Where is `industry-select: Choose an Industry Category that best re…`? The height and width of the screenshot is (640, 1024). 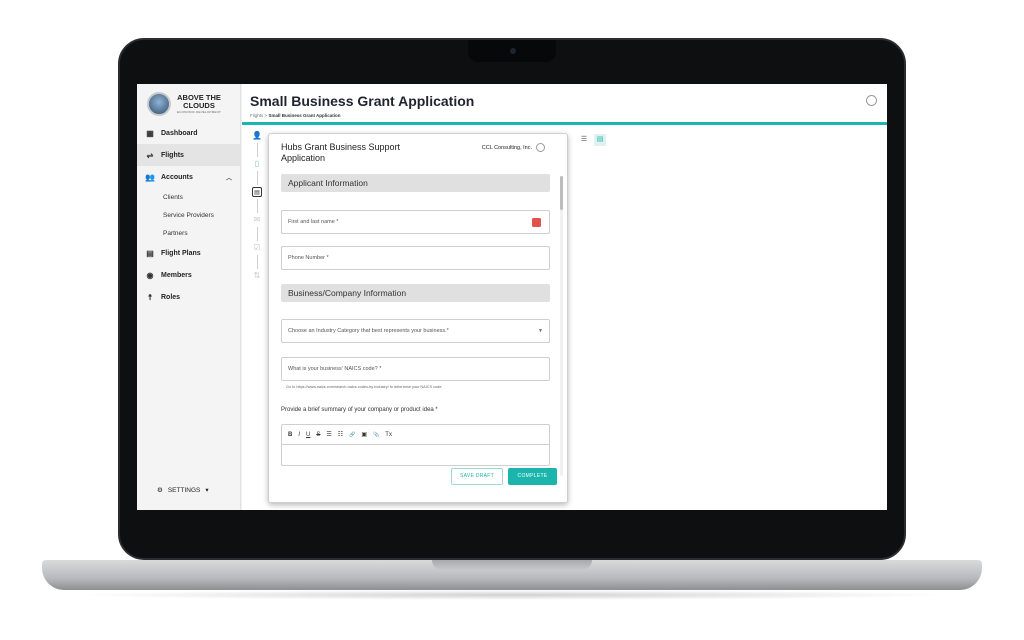
industry-select: Choose an Industry Category that best re… is located at coordinates (415, 331).